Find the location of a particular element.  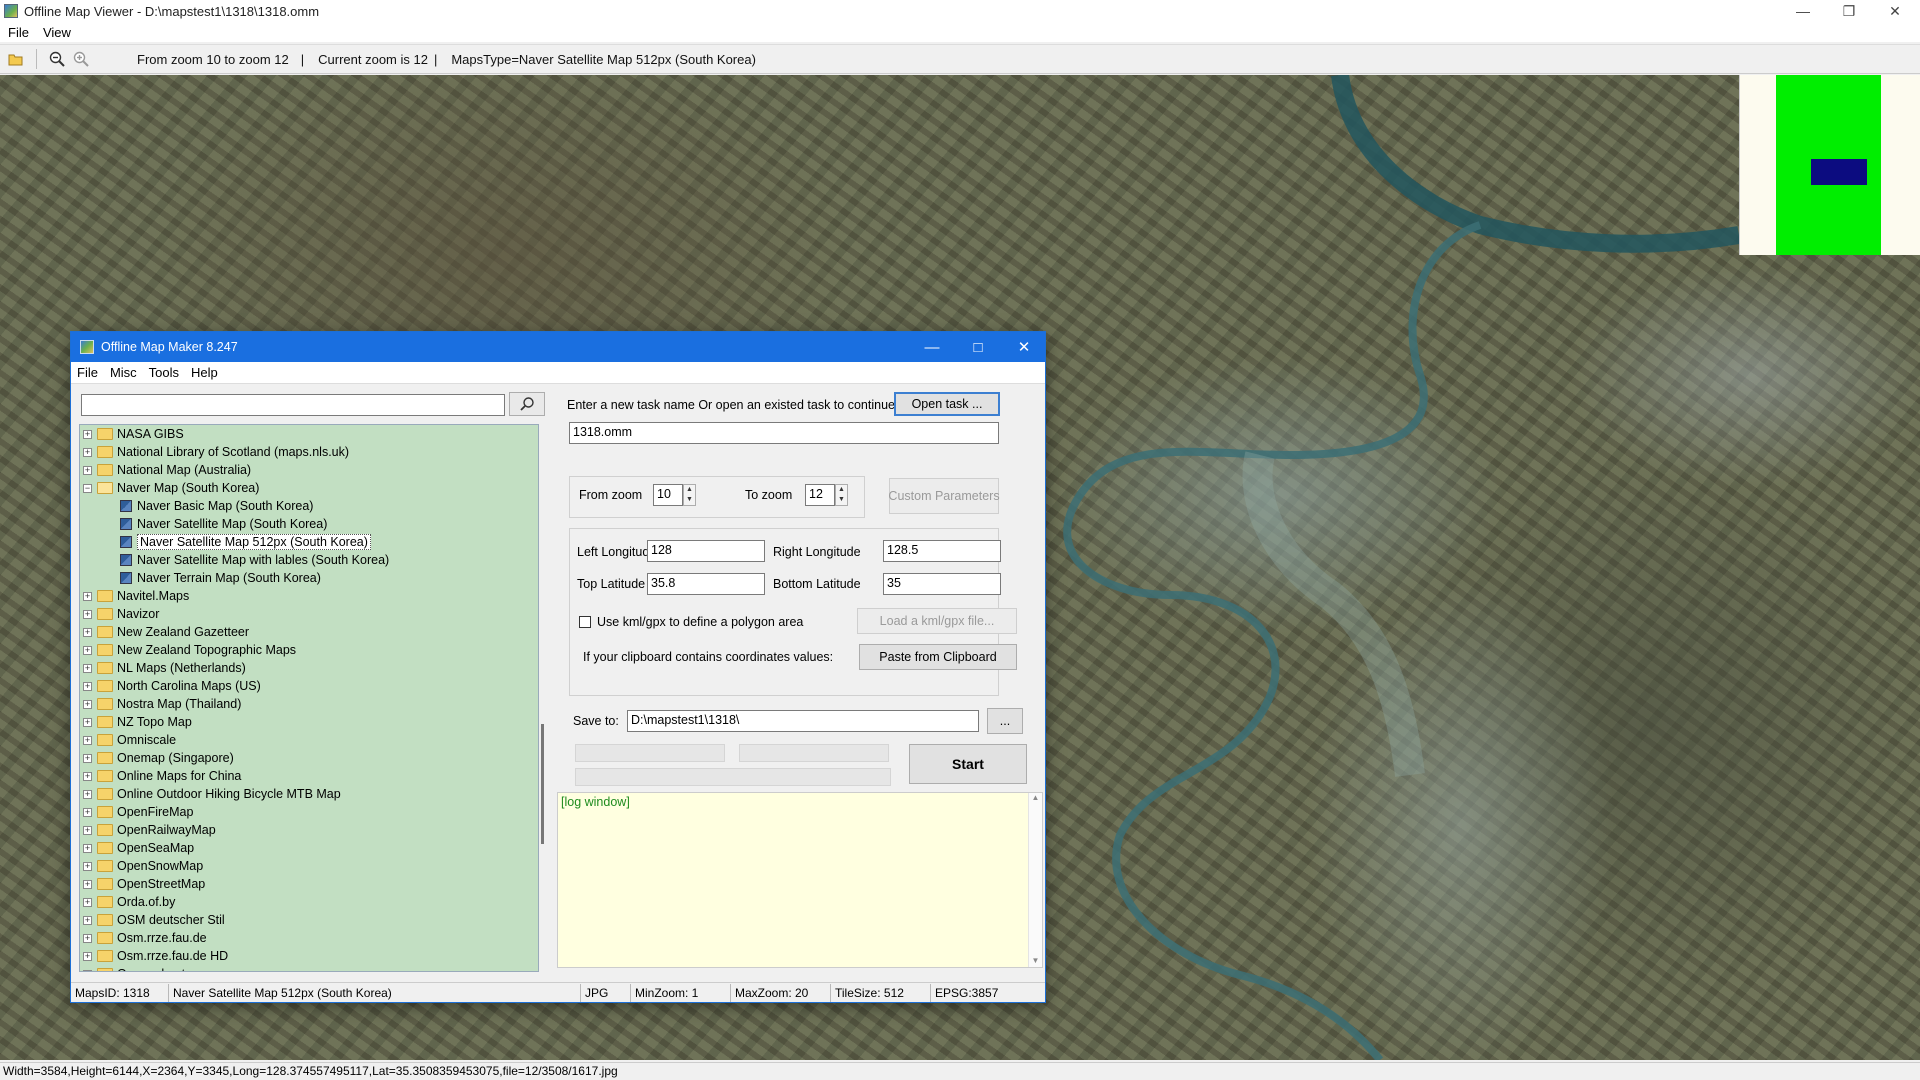

tree-scrollbar is located at coordinates (543, 698).